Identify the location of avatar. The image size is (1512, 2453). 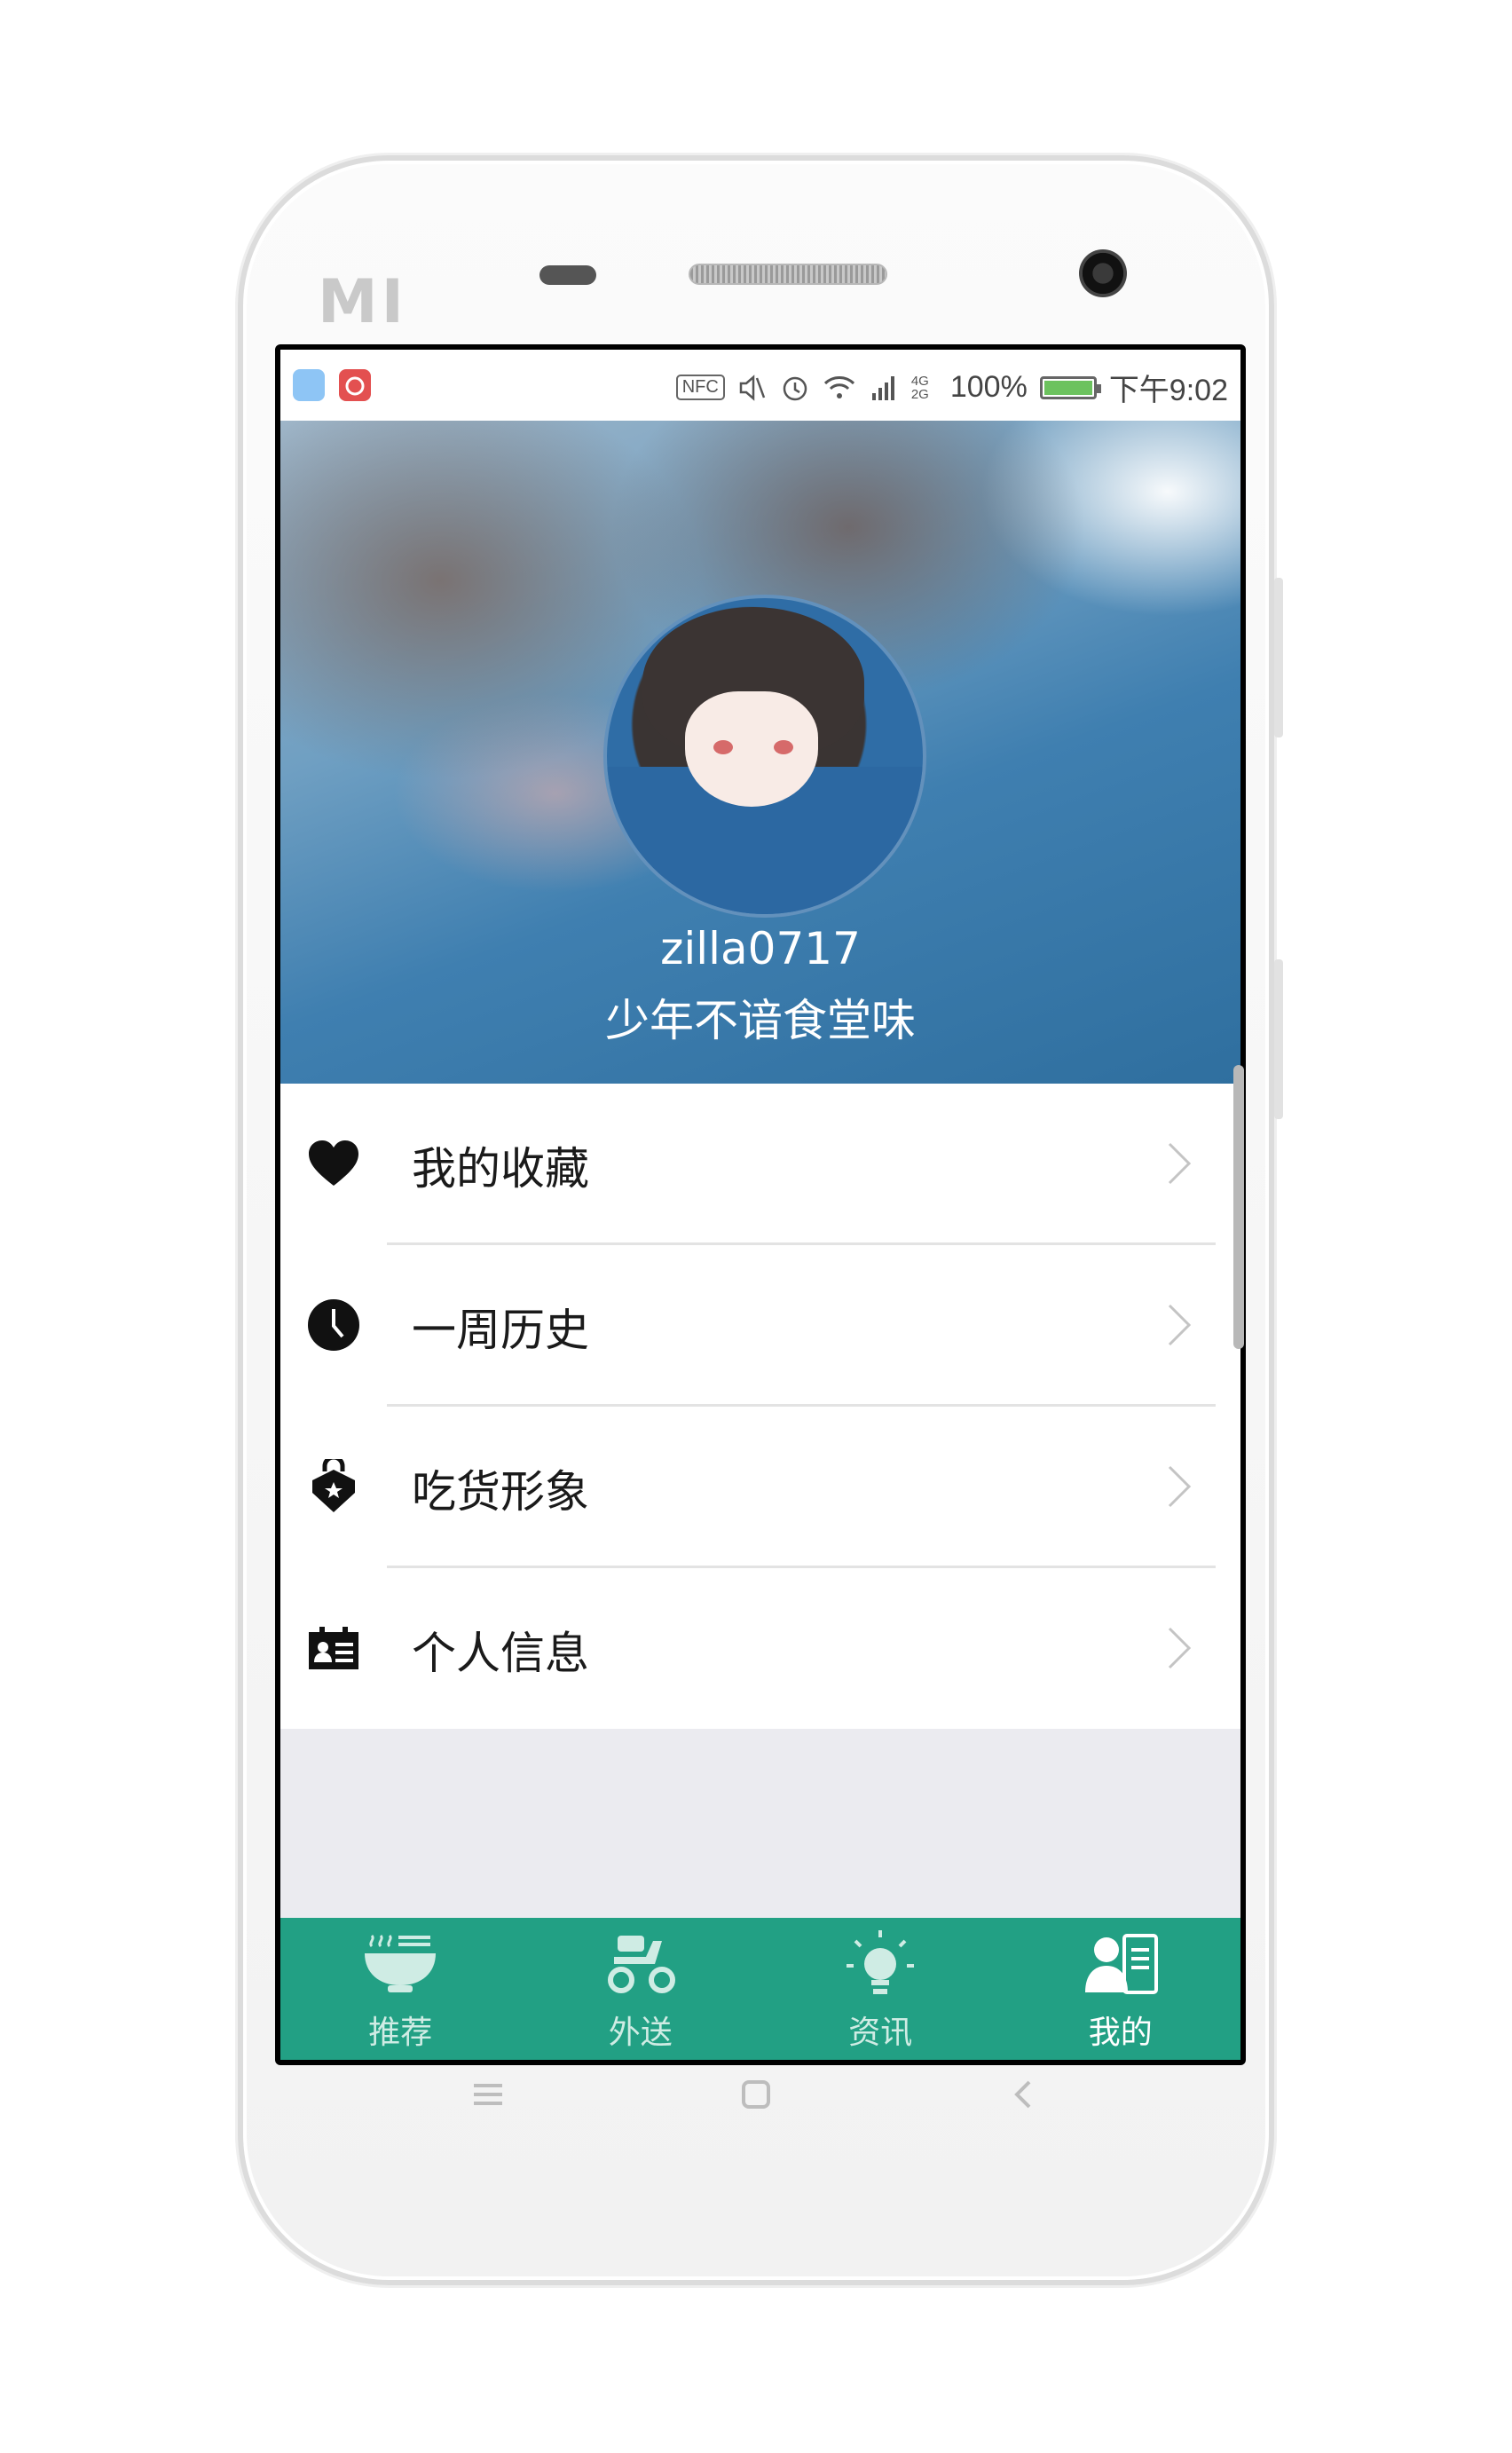
(764, 756).